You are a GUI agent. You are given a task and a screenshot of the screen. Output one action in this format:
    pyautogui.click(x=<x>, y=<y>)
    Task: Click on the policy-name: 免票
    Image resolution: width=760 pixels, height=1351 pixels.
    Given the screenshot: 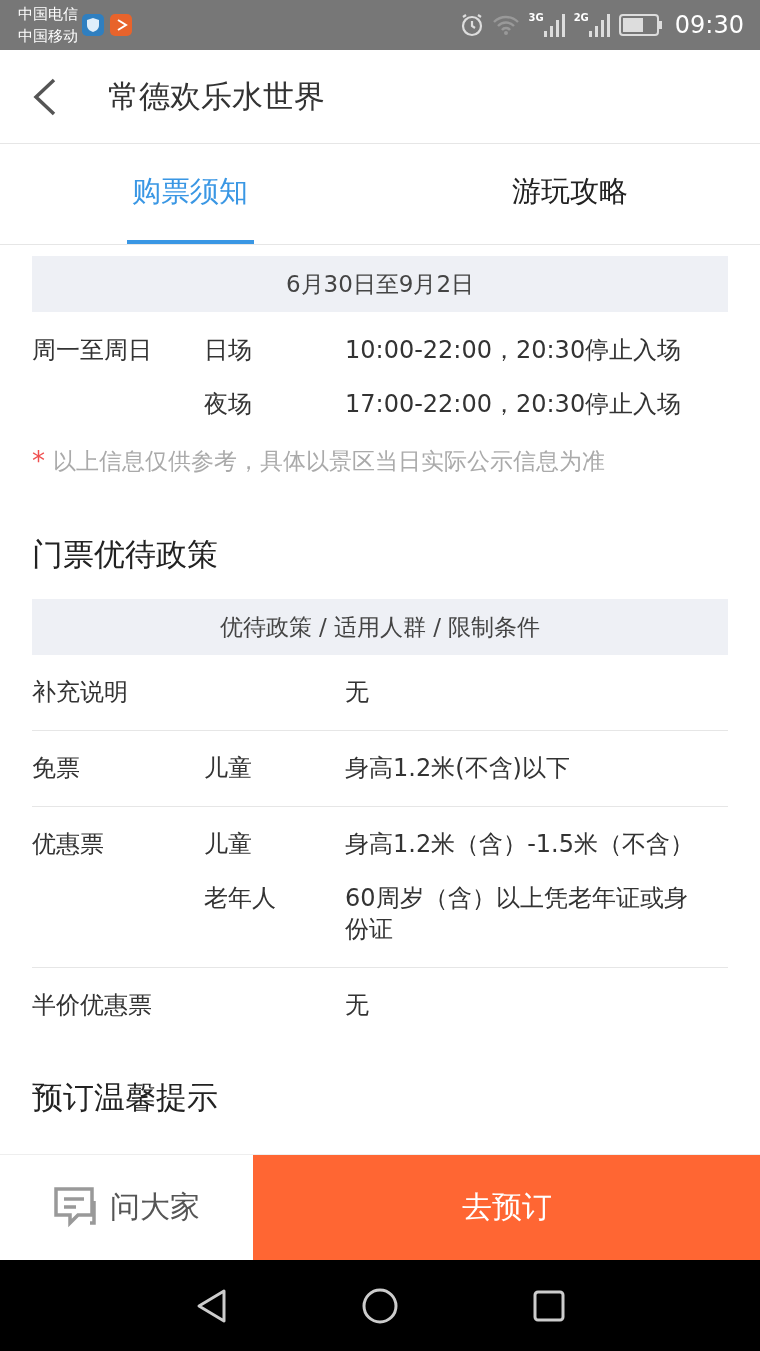 What is the action you would take?
    pyautogui.click(x=56, y=768)
    